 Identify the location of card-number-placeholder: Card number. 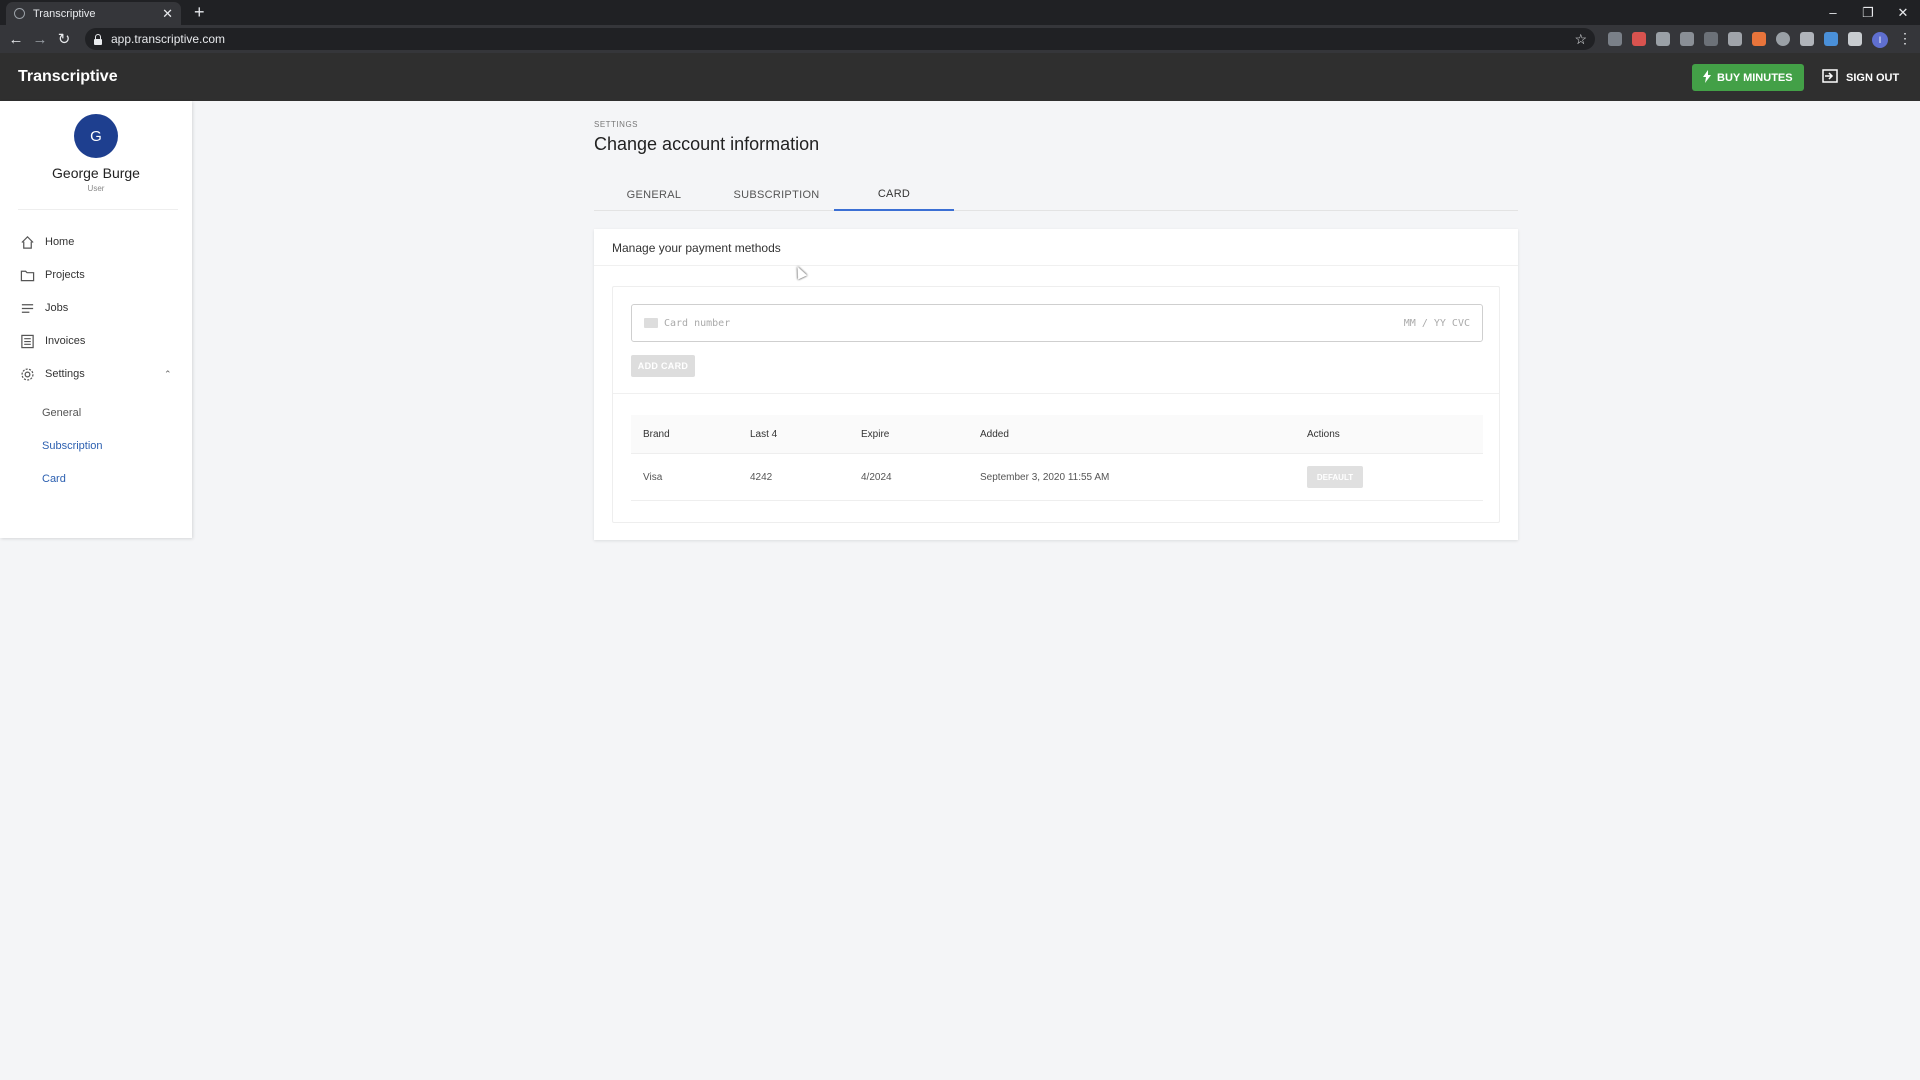
(697, 323).